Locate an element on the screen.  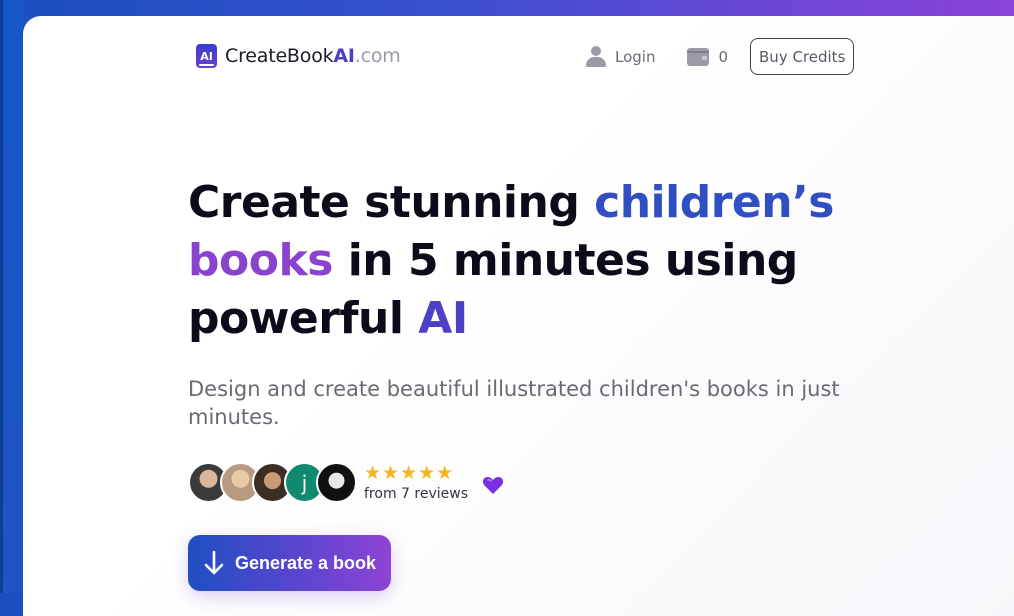
login-link: Login is located at coordinates (620, 56).